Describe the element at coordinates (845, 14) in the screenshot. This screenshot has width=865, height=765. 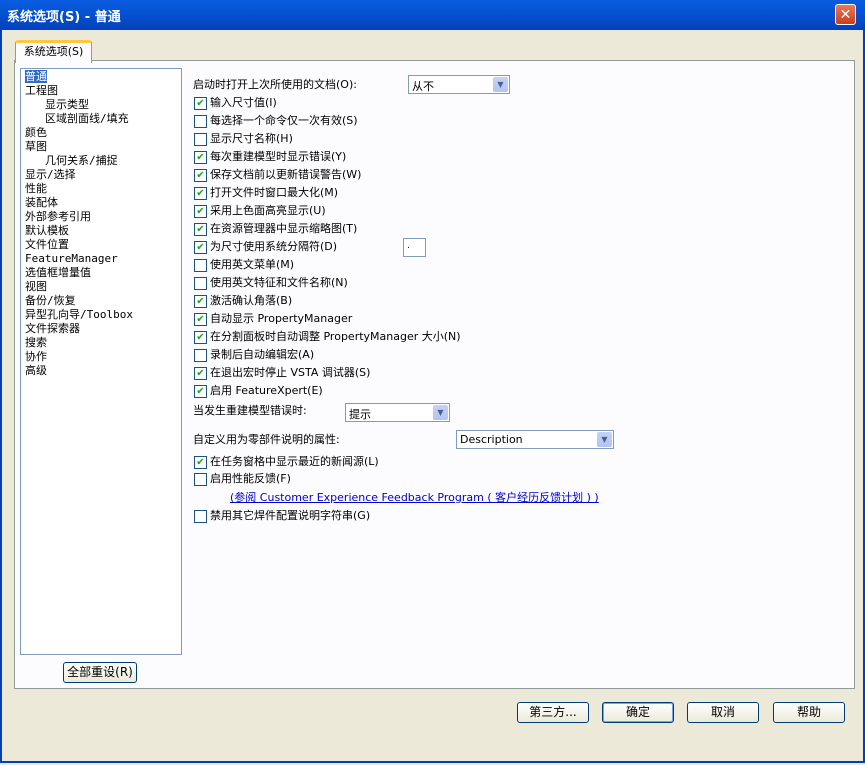
I see `close-button: ✕` at that location.